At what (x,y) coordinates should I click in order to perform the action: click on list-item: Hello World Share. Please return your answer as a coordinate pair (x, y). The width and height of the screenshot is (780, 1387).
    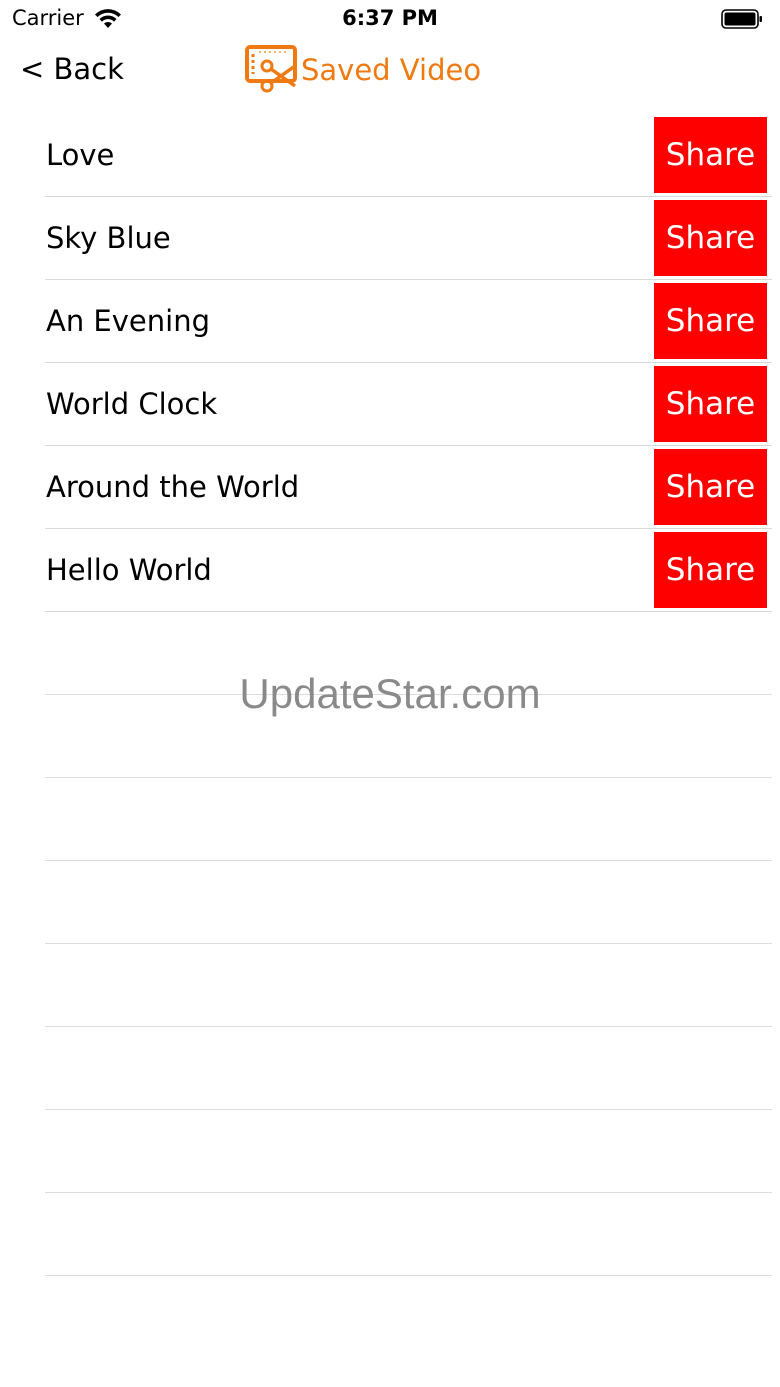
    Looking at the image, I should click on (390, 570).